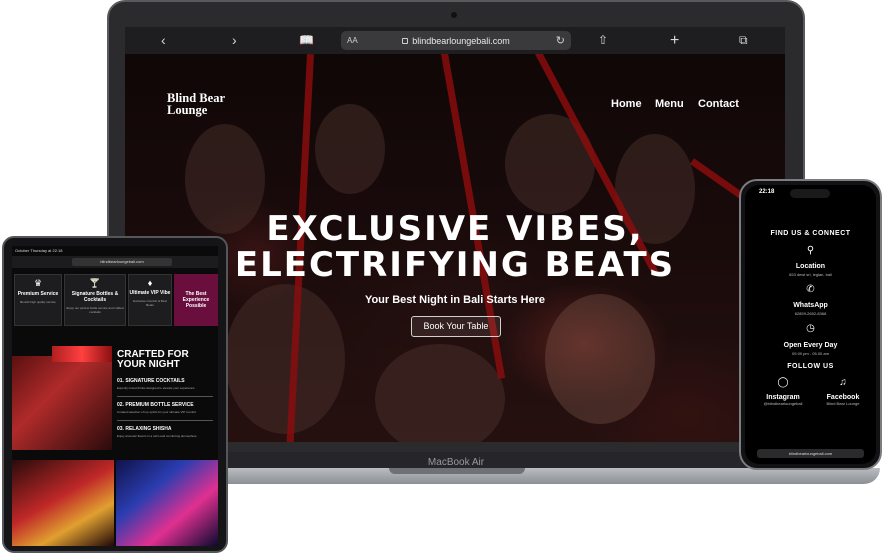 Image resolution: width=882 pixels, height=554 pixels. Describe the element at coordinates (843, 382) in the screenshot. I see `facebook-icon: ♫` at that location.